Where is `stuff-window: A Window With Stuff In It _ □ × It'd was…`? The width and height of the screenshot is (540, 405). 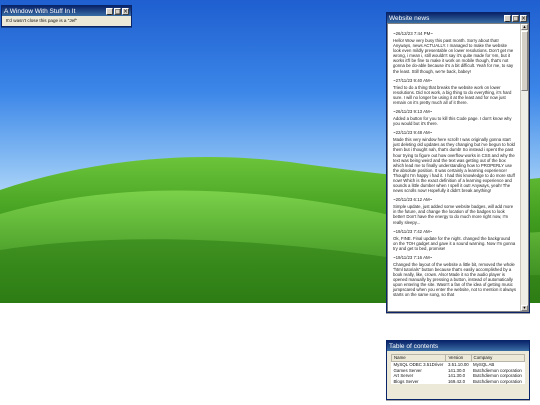
stuff-window: A Window With Stuff In It _ □ × It'd was… is located at coordinates (66, 16).